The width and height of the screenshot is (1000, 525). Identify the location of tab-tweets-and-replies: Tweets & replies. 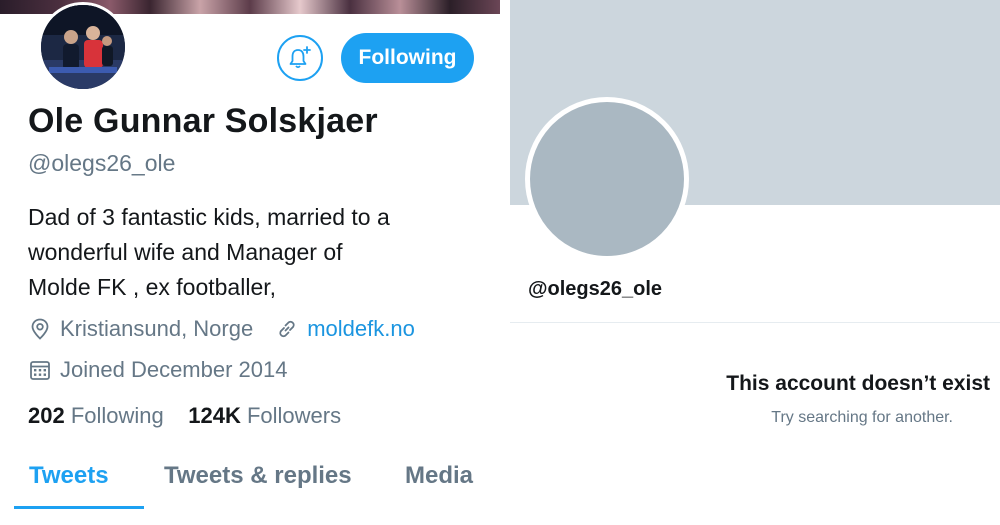
(258, 476).